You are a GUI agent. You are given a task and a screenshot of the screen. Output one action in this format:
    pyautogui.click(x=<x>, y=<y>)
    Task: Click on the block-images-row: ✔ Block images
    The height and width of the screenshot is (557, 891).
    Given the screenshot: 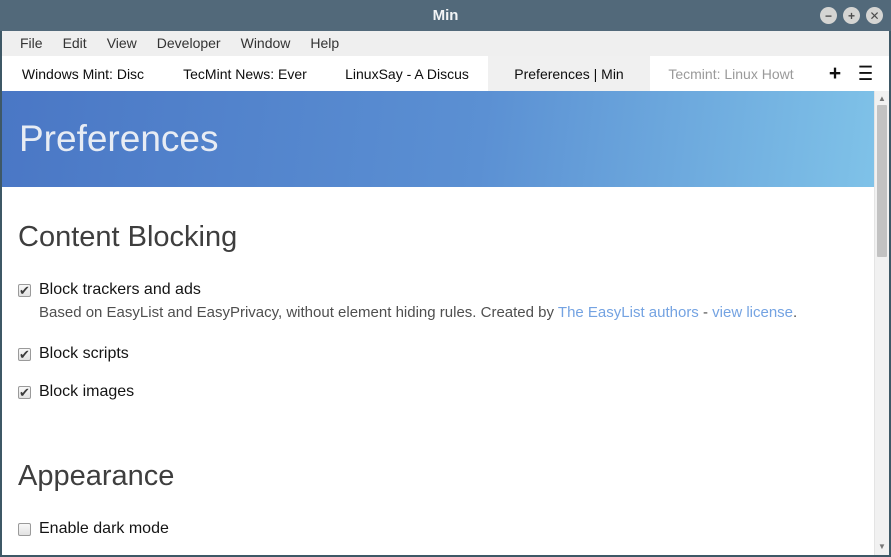 What is the action you would take?
    pyautogui.click(x=438, y=392)
    